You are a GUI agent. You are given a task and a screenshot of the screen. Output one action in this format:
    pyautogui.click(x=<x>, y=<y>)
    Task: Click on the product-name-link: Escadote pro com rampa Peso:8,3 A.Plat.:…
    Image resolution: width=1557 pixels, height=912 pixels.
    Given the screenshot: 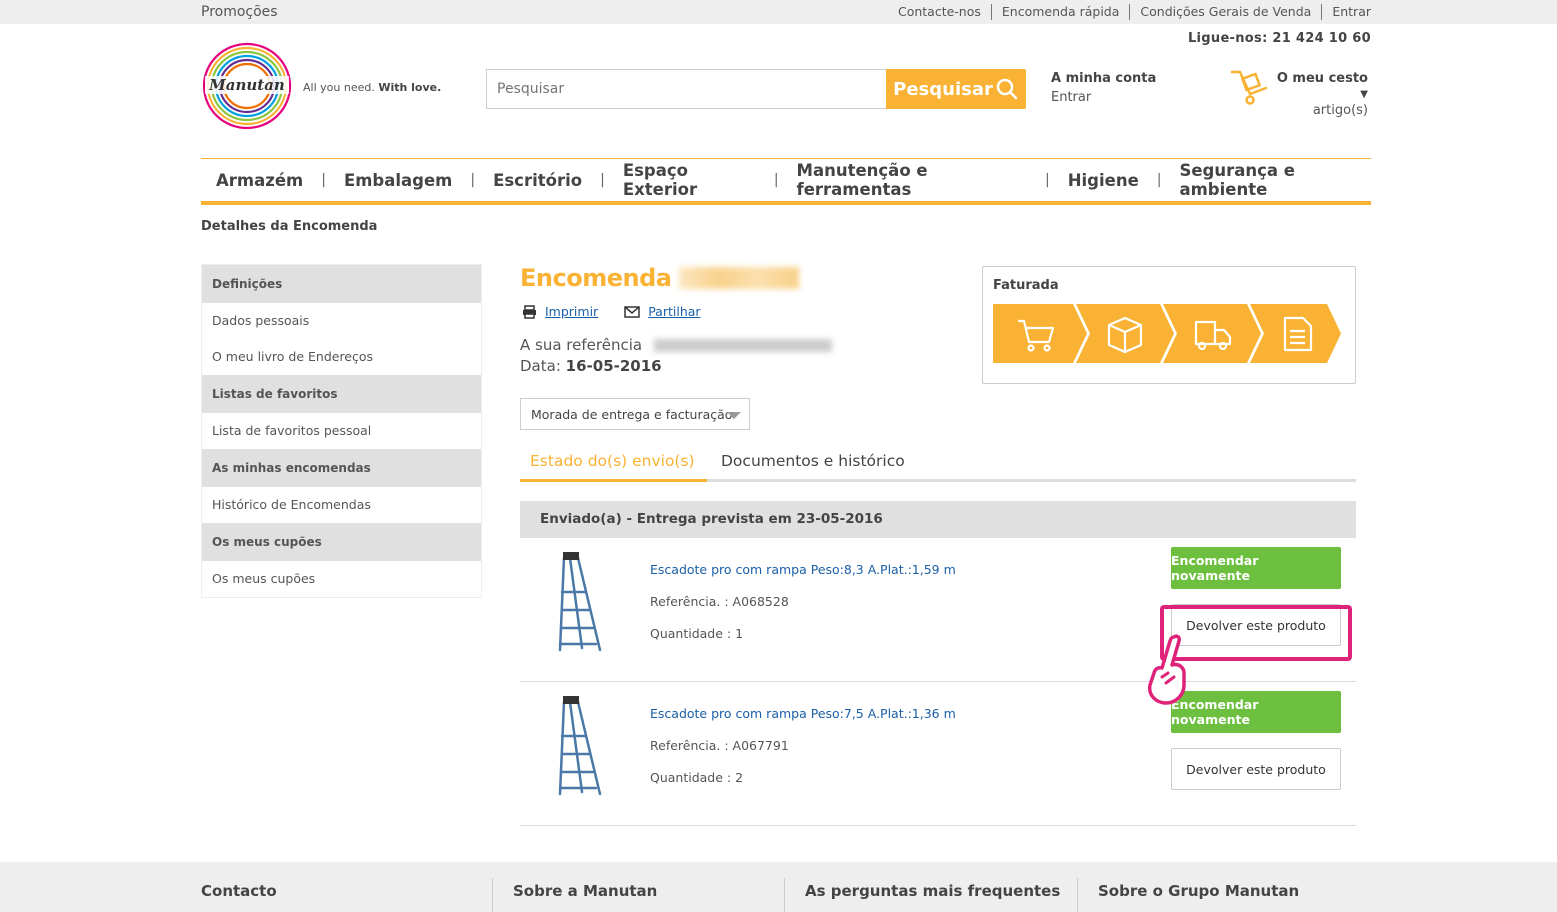 What is the action you would take?
    pyautogui.click(x=803, y=569)
    